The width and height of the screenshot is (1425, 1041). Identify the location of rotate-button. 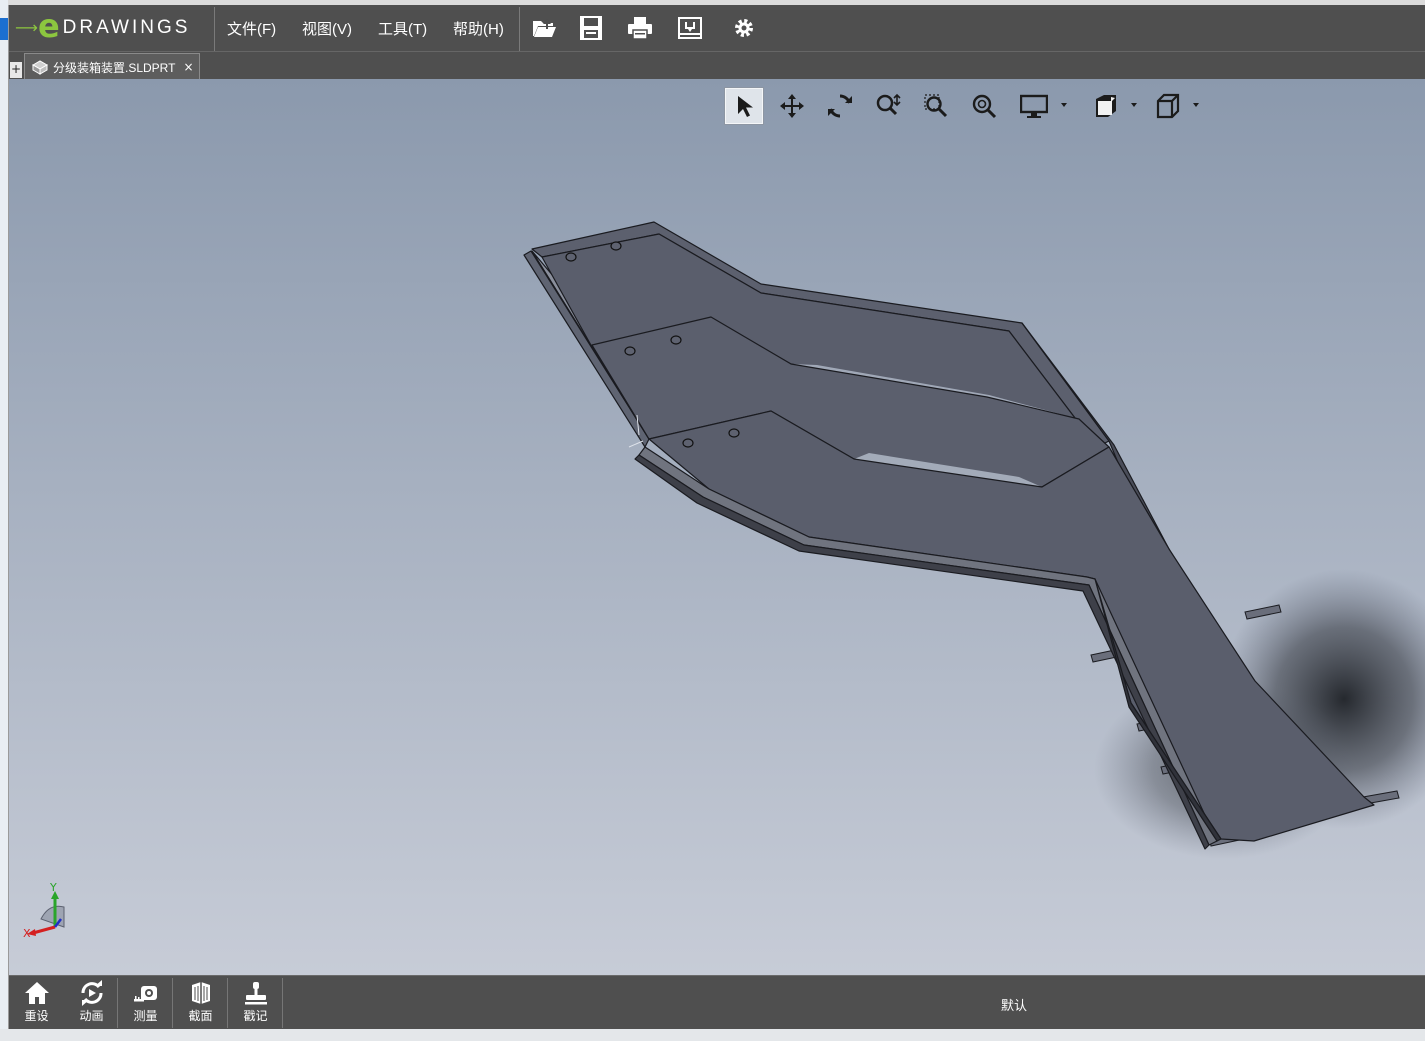
(840, 106).